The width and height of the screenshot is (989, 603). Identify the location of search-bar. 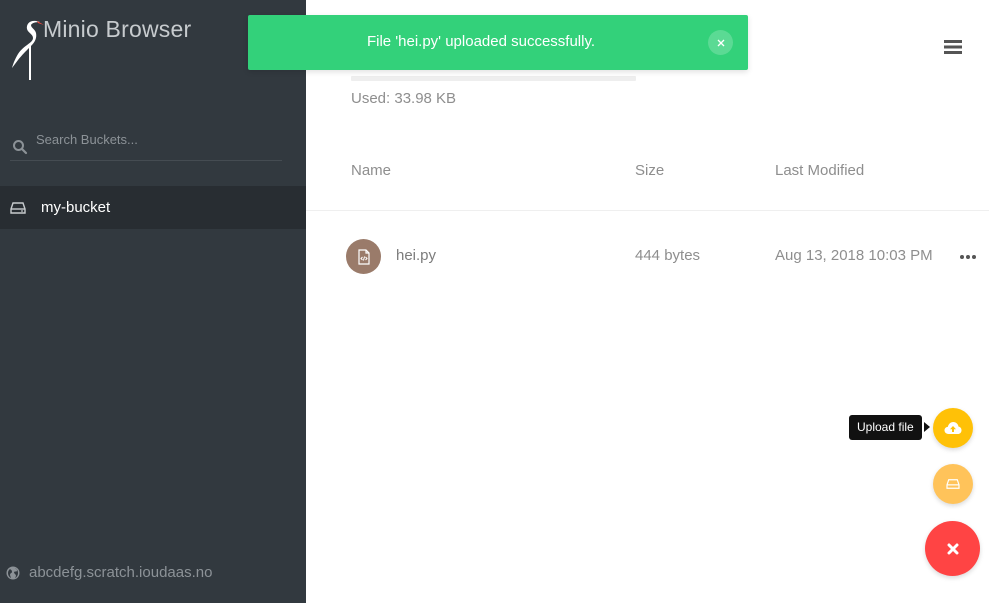
(146, 142).